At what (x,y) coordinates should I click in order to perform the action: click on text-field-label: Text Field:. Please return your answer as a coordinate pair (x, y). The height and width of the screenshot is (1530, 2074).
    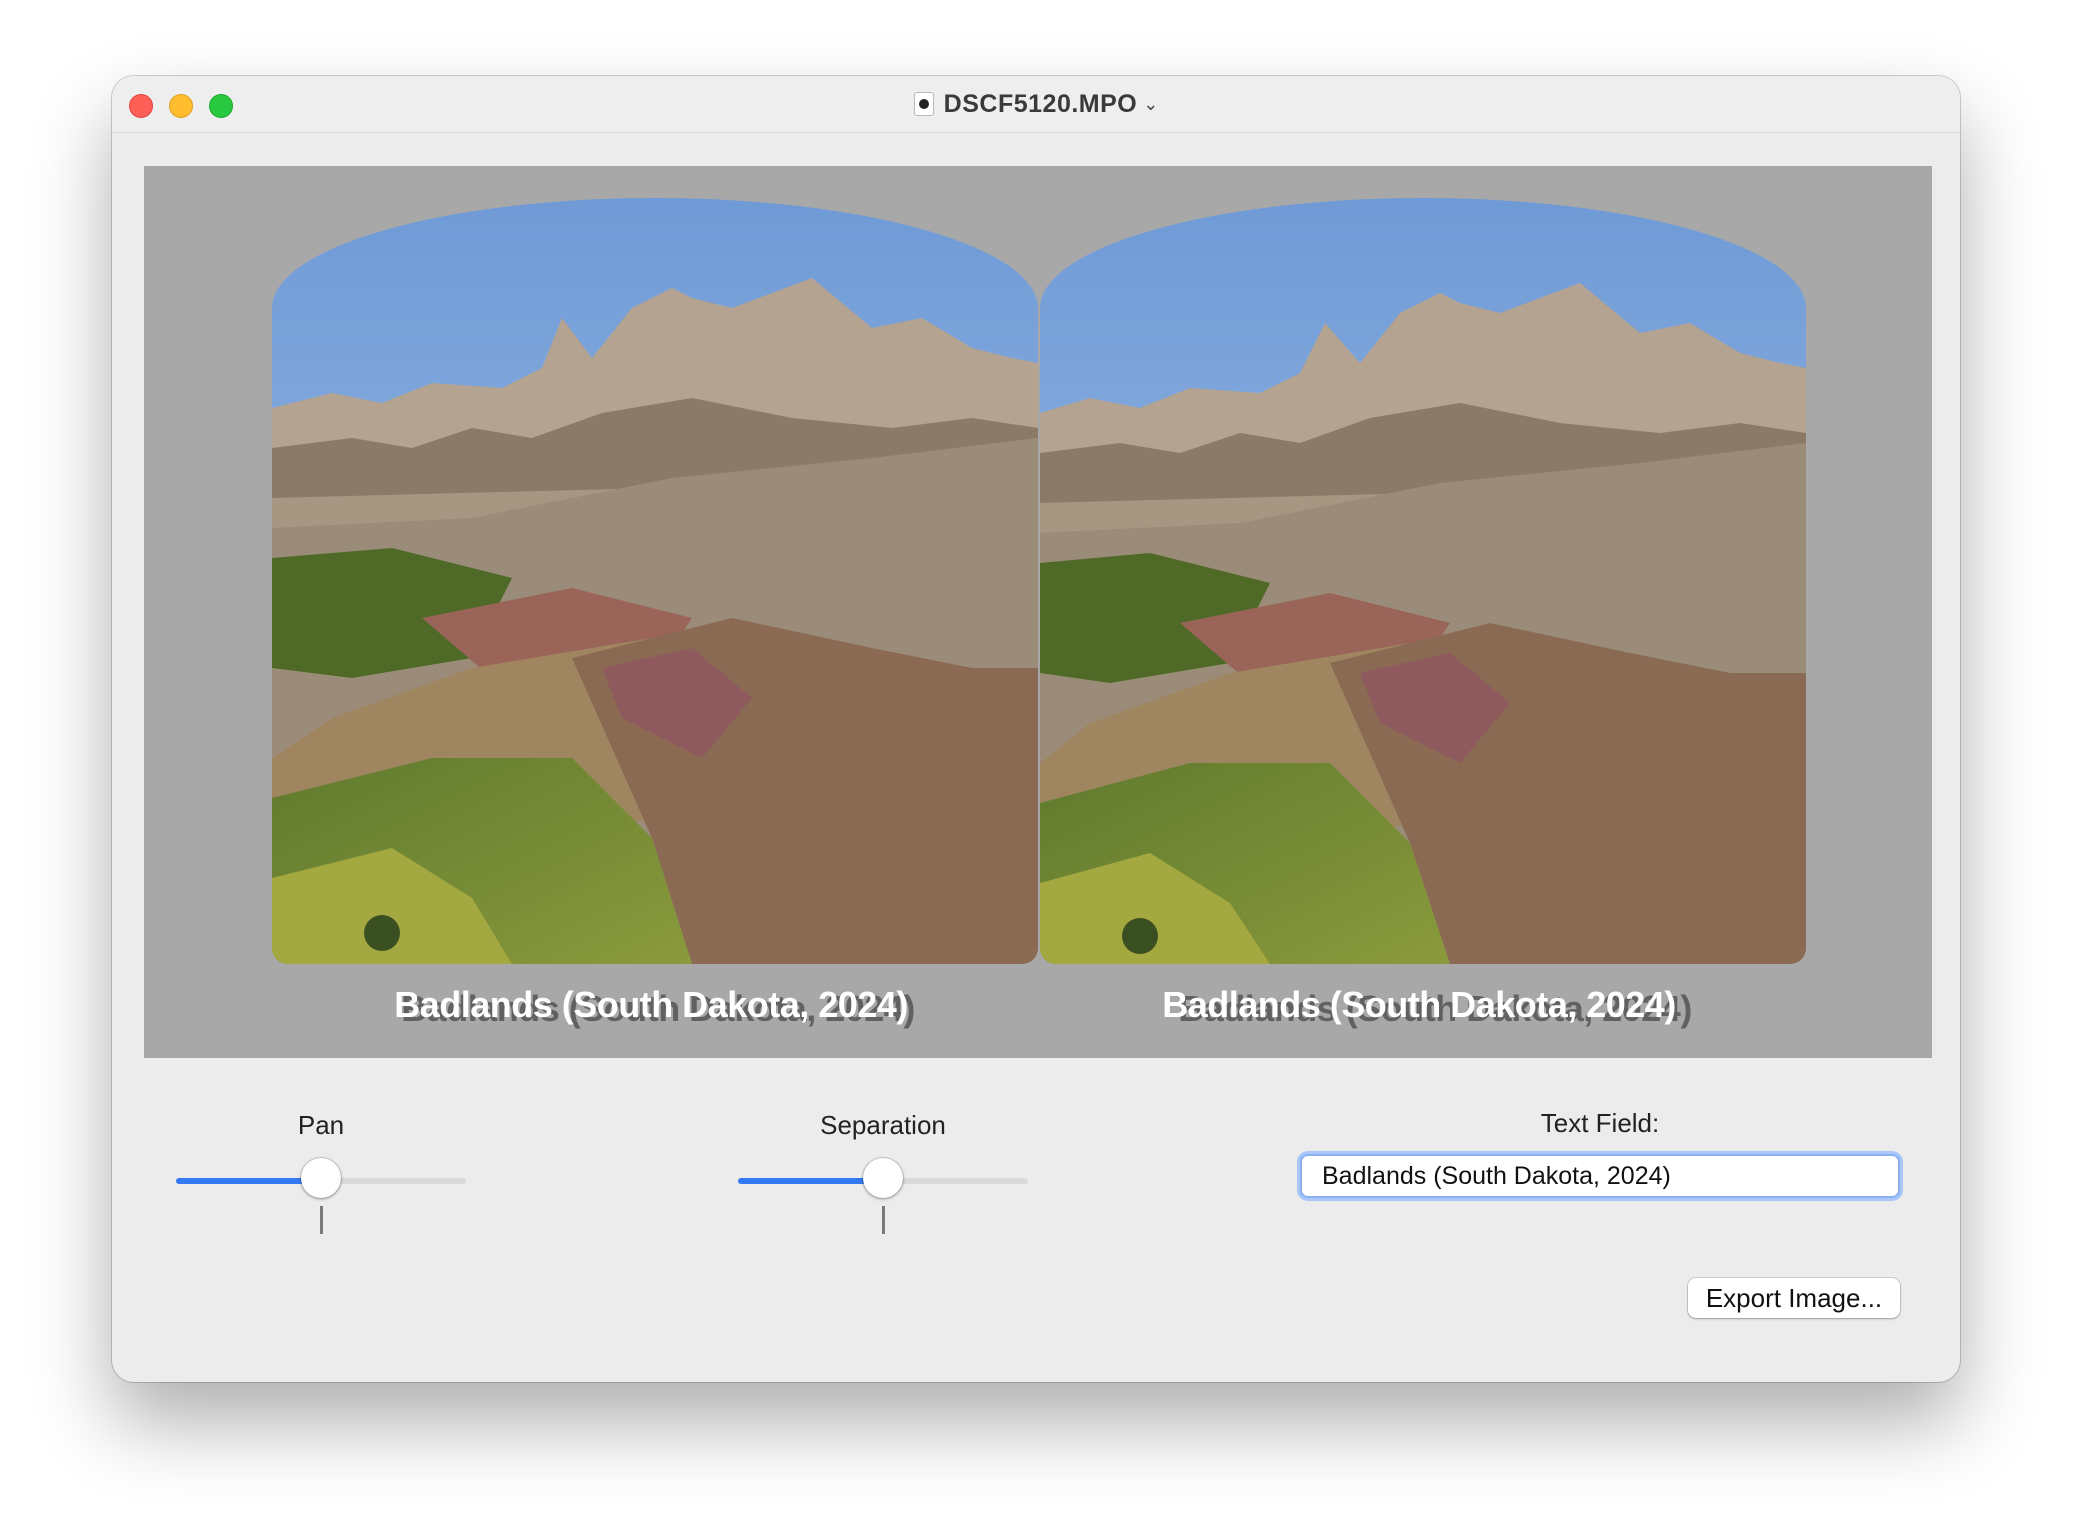
    Looking at the image, I should click on (1600, 1123).